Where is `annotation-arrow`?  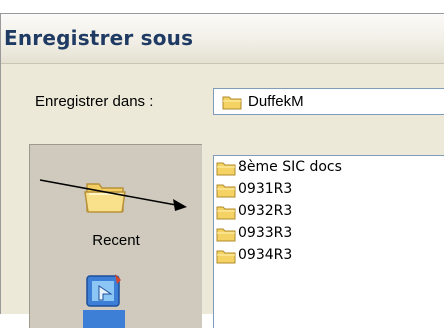
annotation-arrow is located at coordinates (113, 195).